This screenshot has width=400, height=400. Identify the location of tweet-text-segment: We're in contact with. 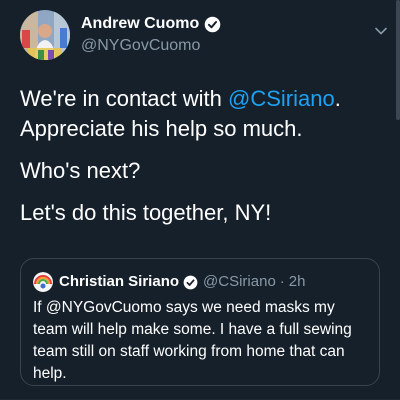
(124, 98).